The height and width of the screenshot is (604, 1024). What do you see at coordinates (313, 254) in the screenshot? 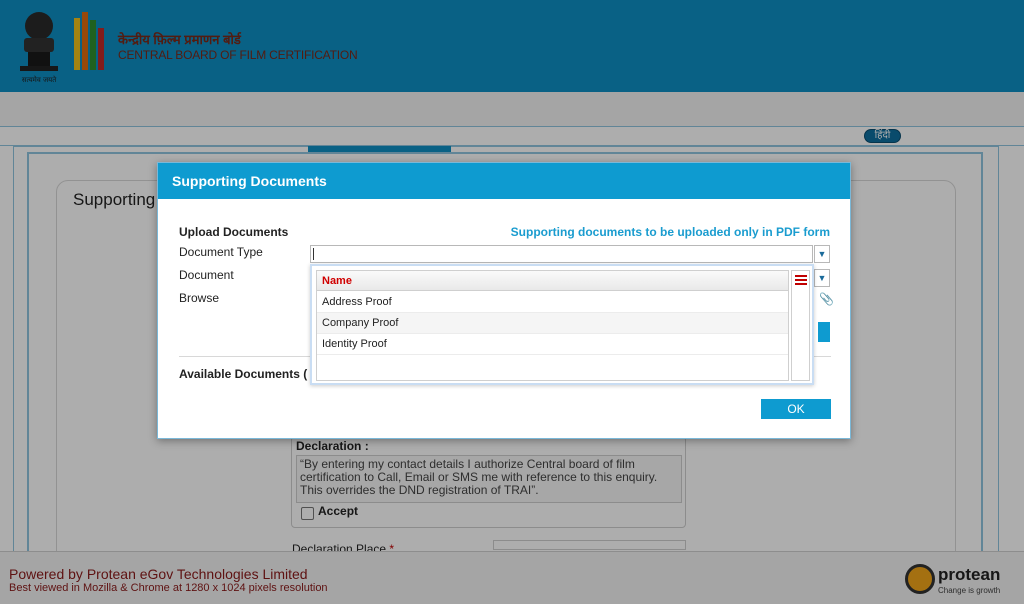
I see `text-caret` at bounding box center [313, 254].